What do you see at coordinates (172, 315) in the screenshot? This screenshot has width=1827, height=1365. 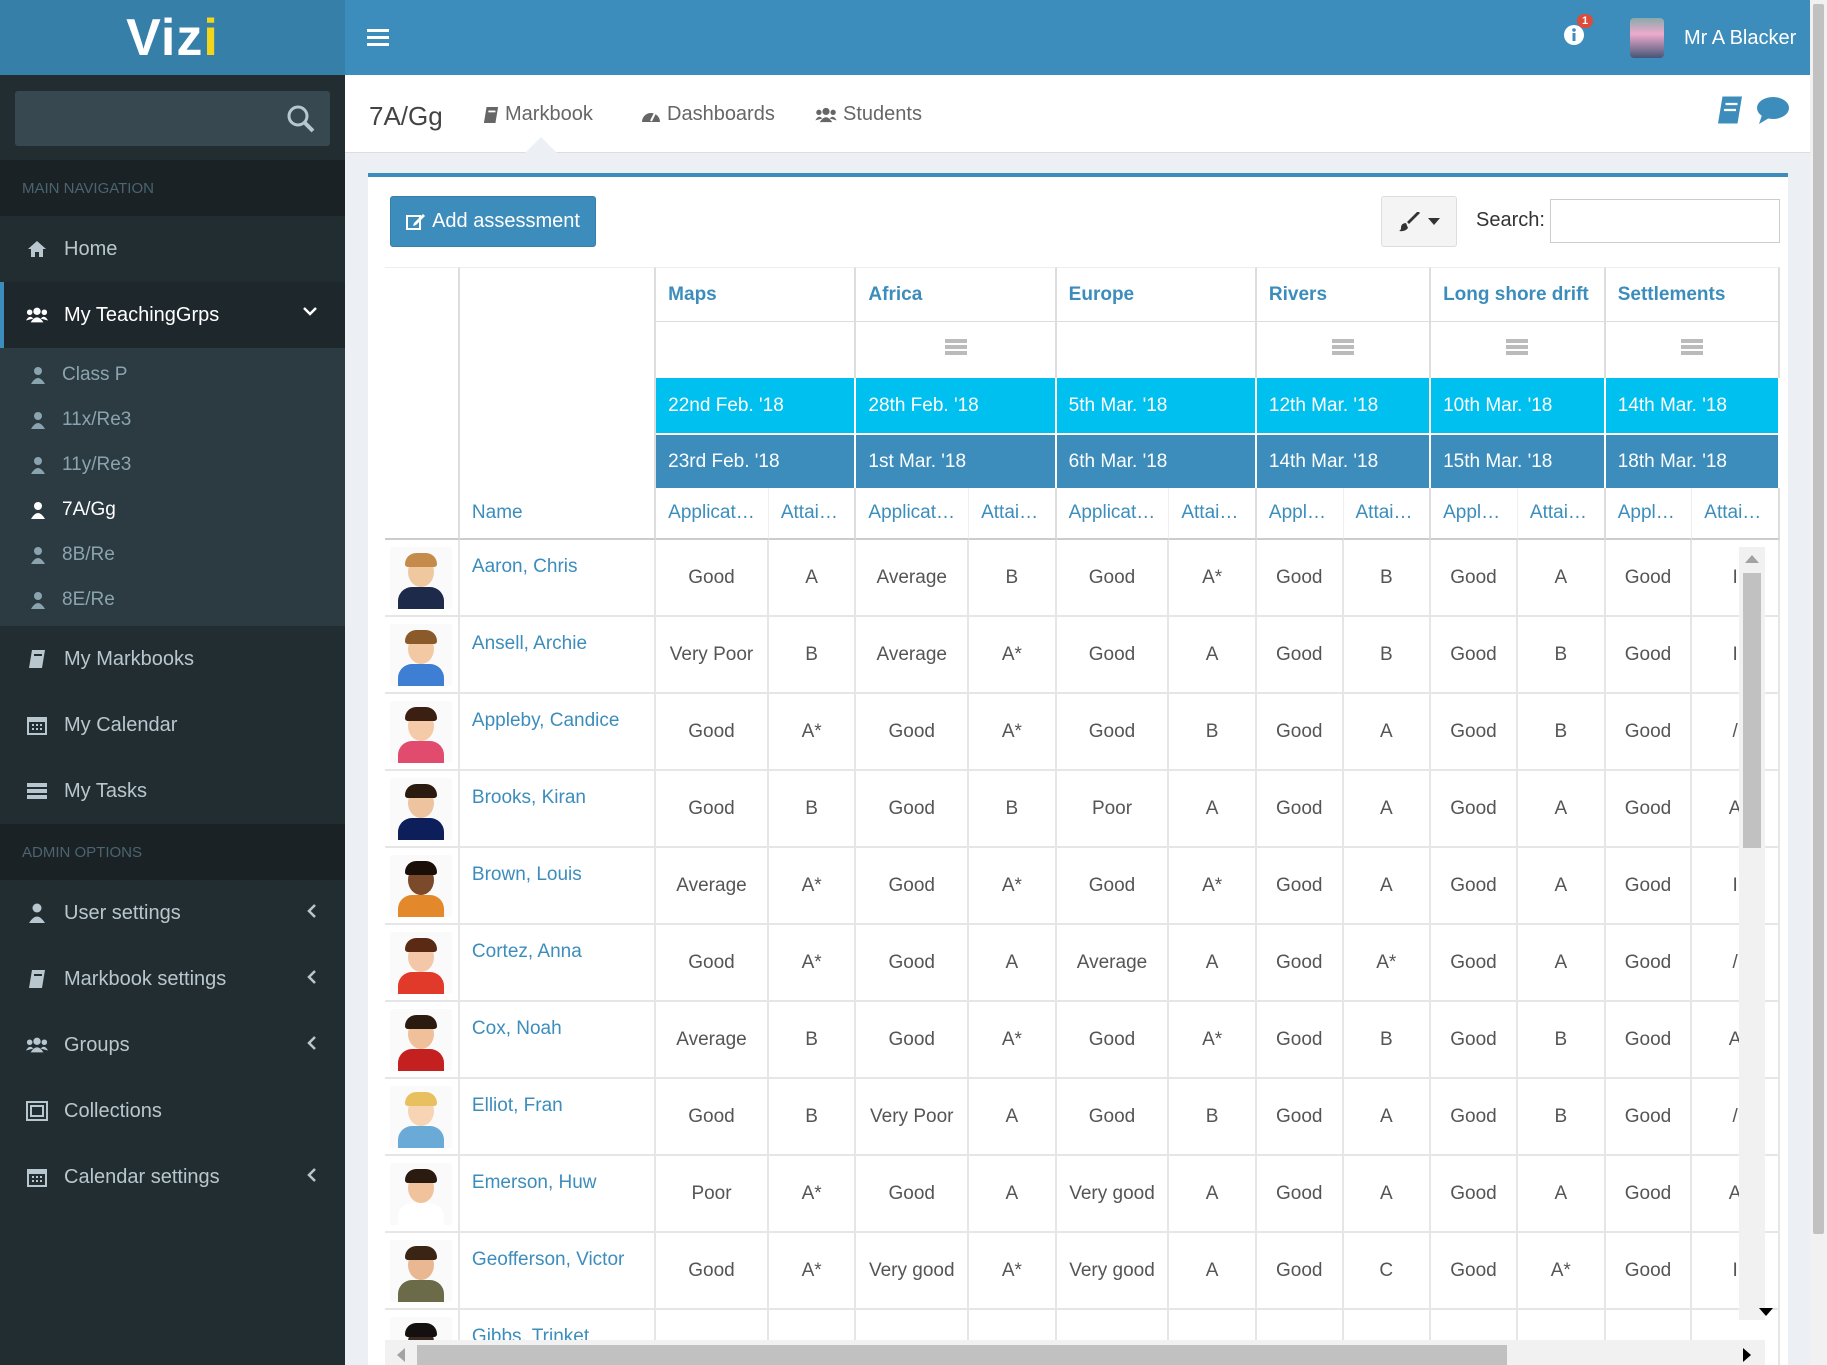 I see `sidebar-item-teaching-groups: My TeachingGrps` at bounding box center [172, 315].